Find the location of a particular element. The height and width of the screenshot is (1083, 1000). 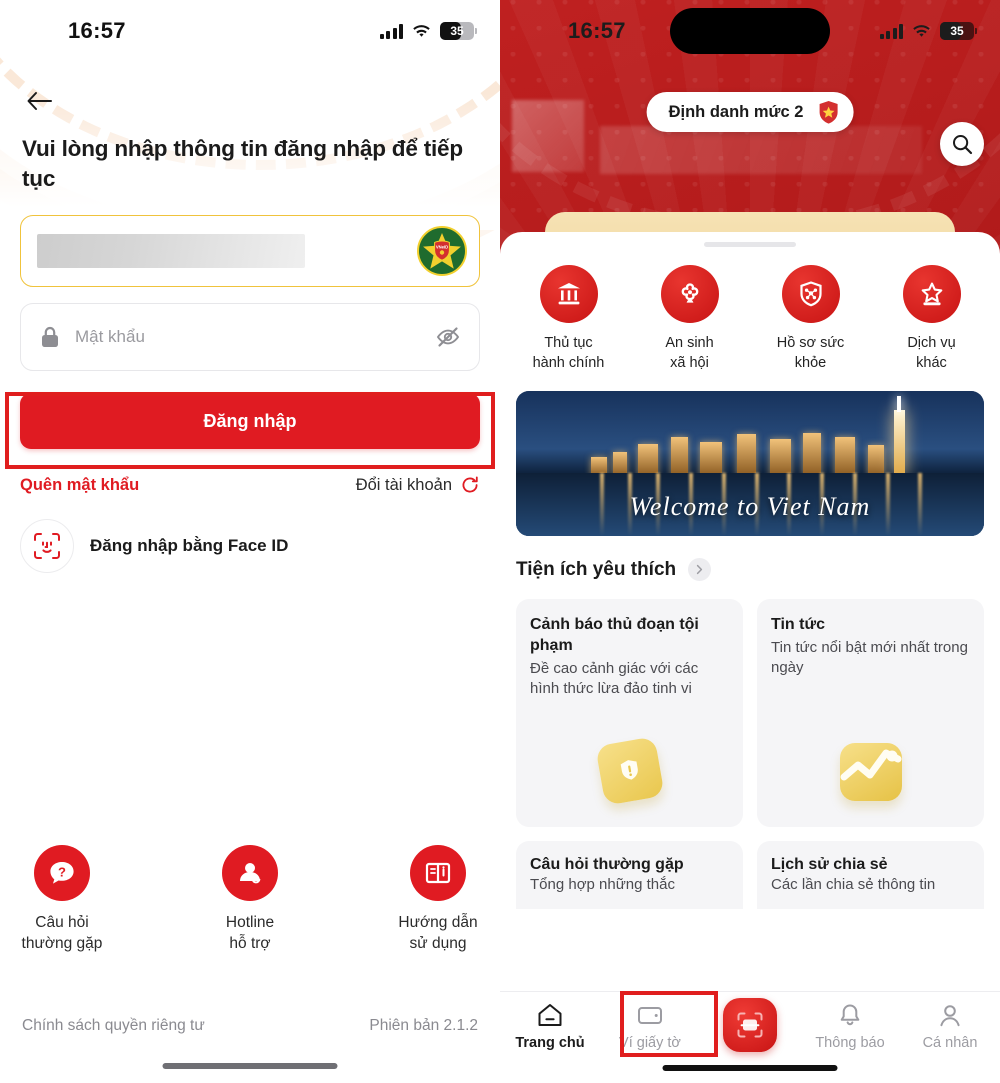

lock-icon is located at coordinates (50, 337).